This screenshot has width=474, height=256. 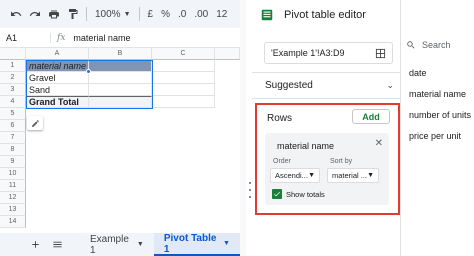 I want to click on search-icon, so click(x=411, y=45).